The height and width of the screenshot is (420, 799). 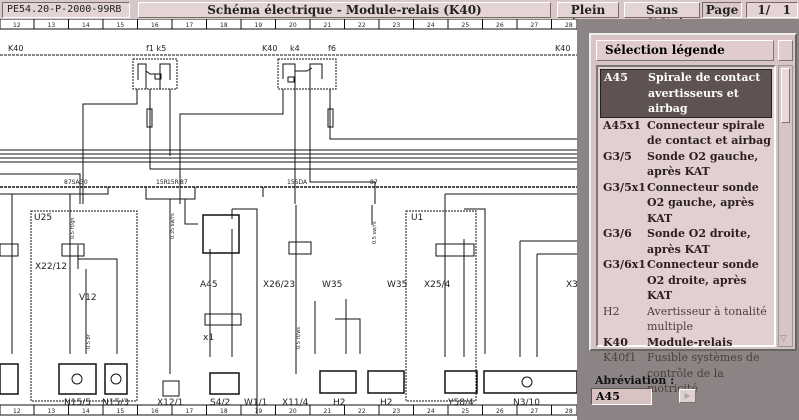 What do you see at coordinates (703, 280) in the screenshot?
I see `legend-desc: Connecteur sonde O2 droite, après KAT` at bounding box center [703, 280].